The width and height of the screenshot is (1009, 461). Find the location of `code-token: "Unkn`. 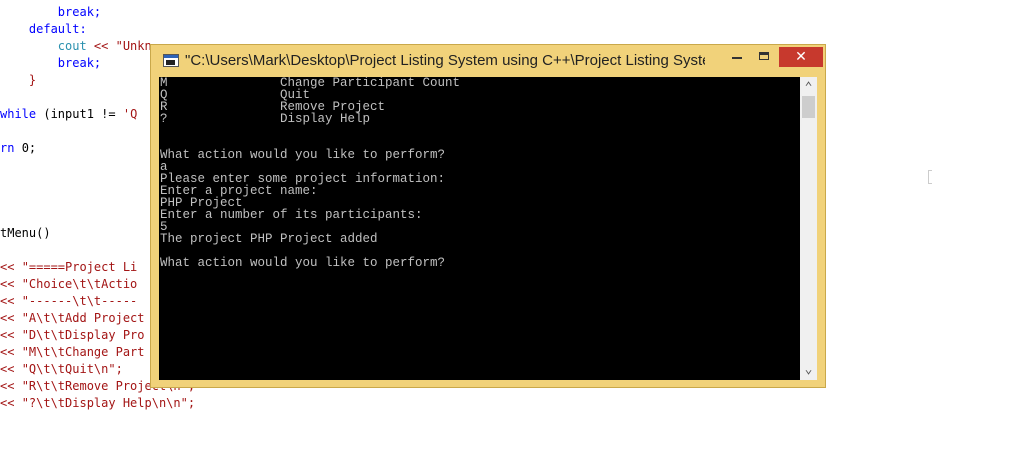

code-token: "Unkn is located at coordinates (133, 46).